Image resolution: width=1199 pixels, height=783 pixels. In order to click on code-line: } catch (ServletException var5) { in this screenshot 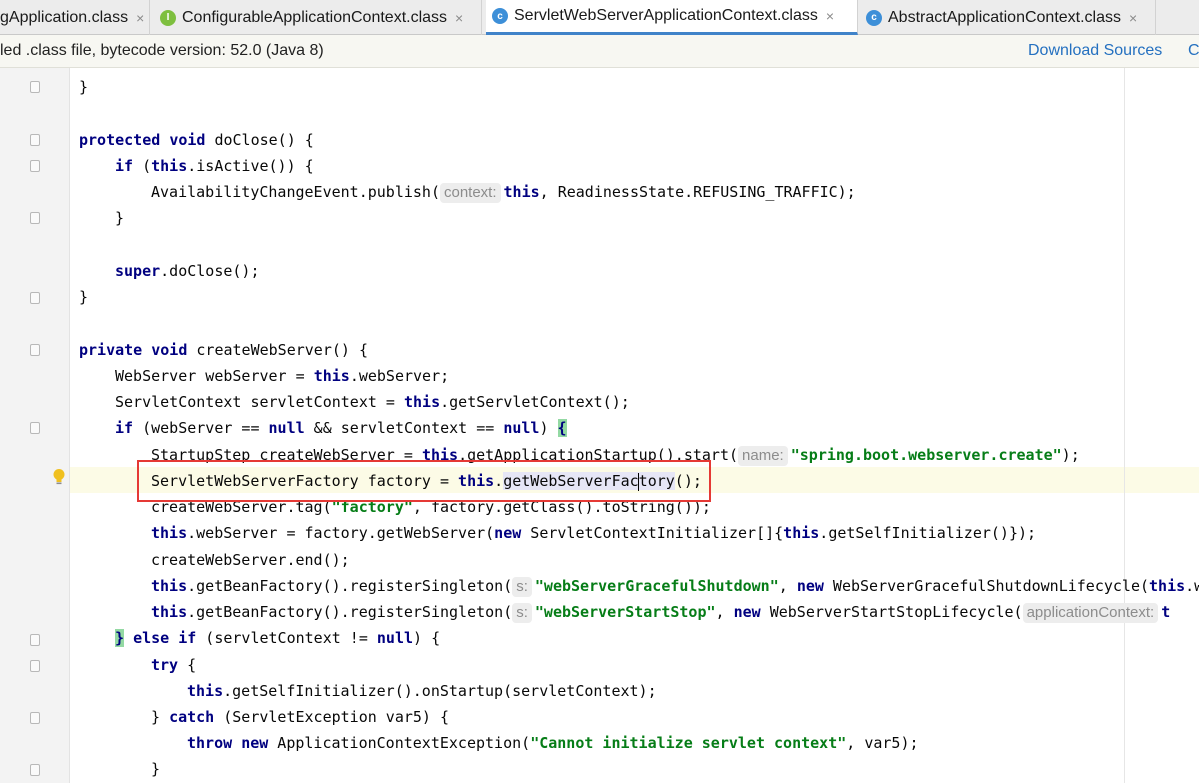, I will do `click(300, 717)`.